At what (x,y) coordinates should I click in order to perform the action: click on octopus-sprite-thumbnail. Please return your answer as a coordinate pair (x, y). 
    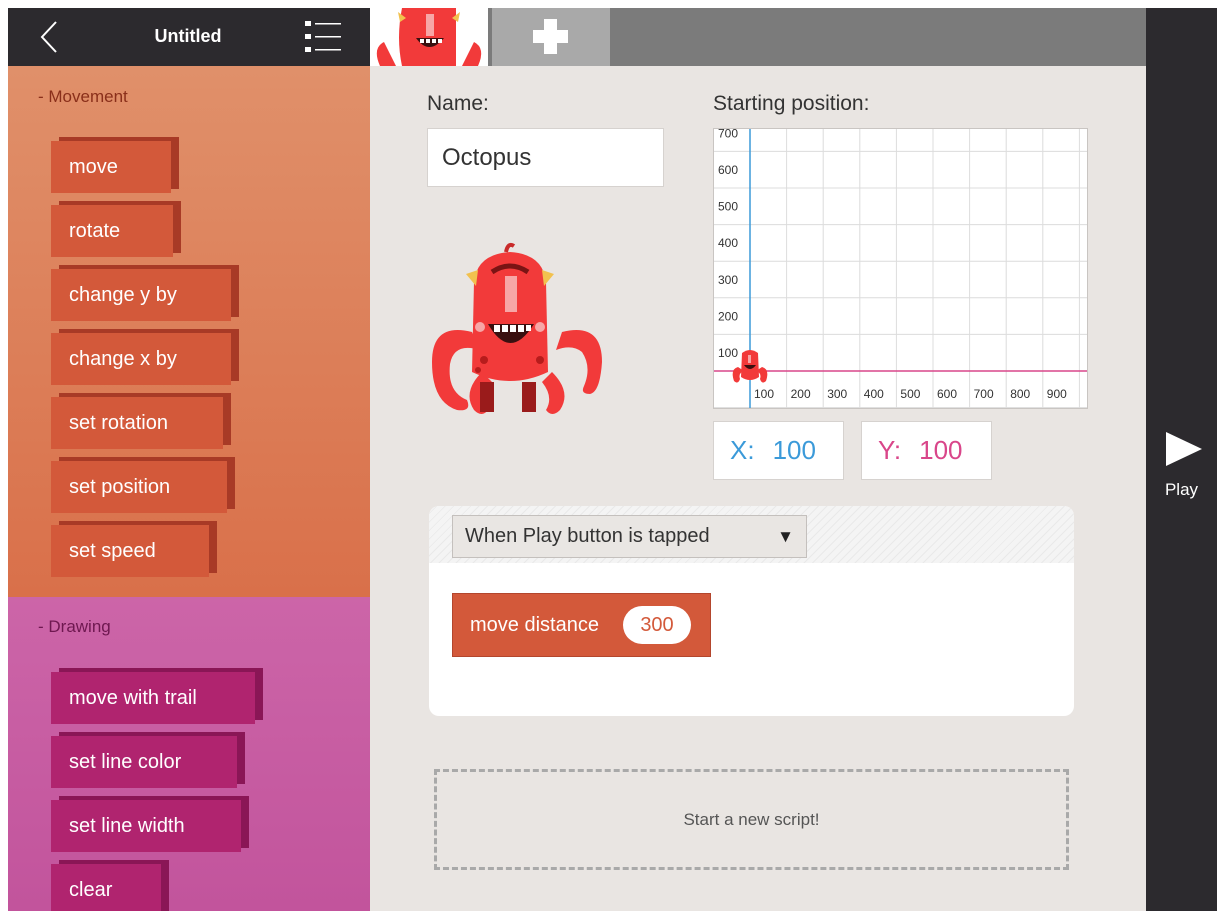
    Looking at the image, I should click on (429, 37).